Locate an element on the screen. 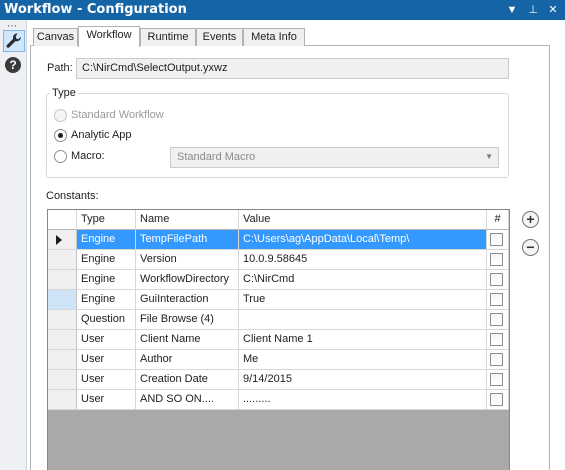  cell-name: GuiInteraction is located at coordinates (187, 300).